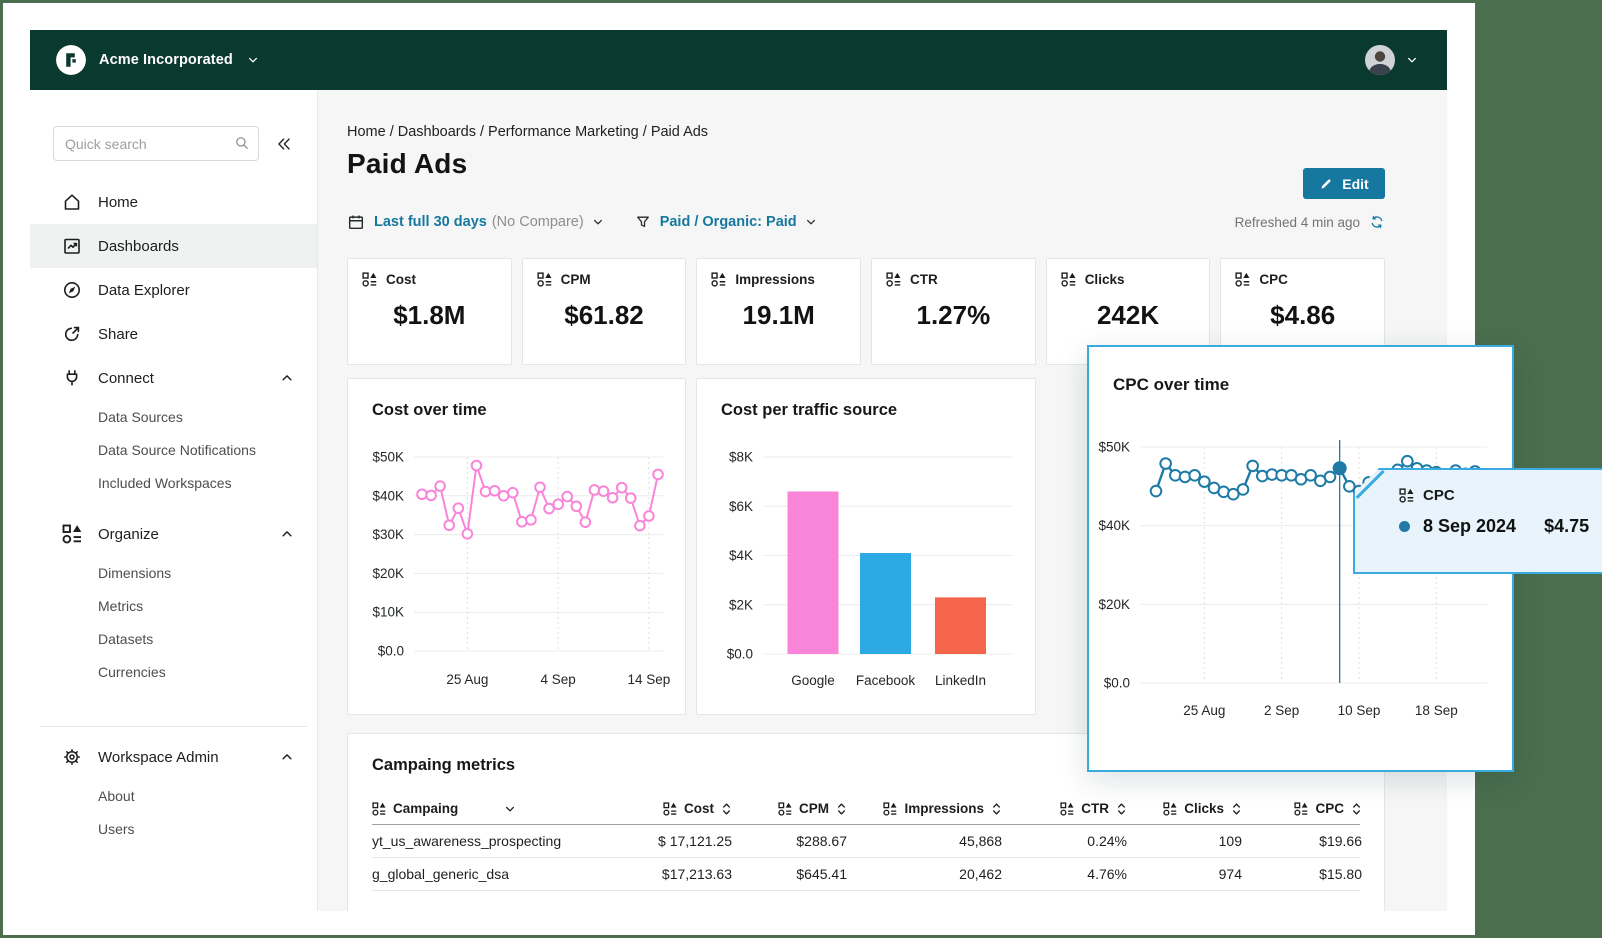 The height and width of the screenshot is (938, 1602). I want to click on kpi-card-cost: Cost $1.8M, so click(429, 311).